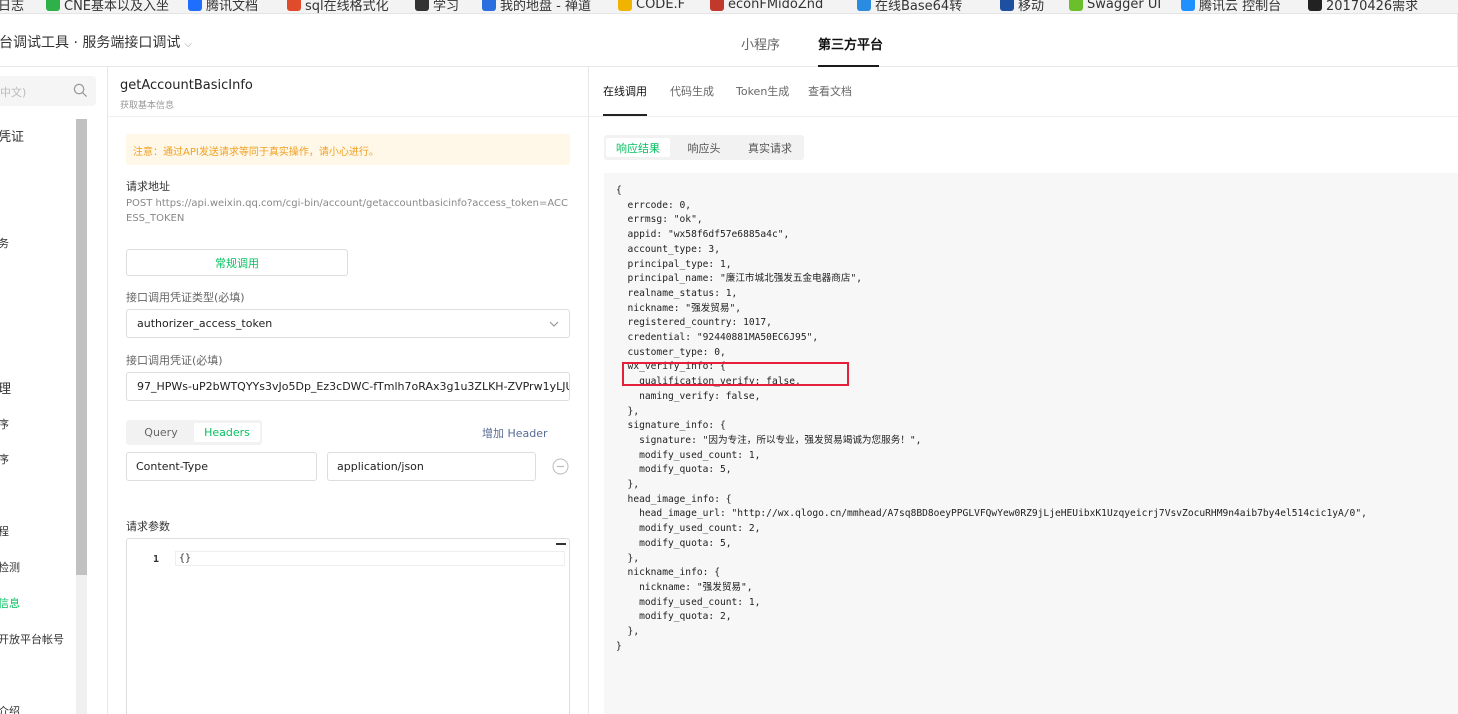  I want to click on sidebar-item: 检测, so click(10, 567).